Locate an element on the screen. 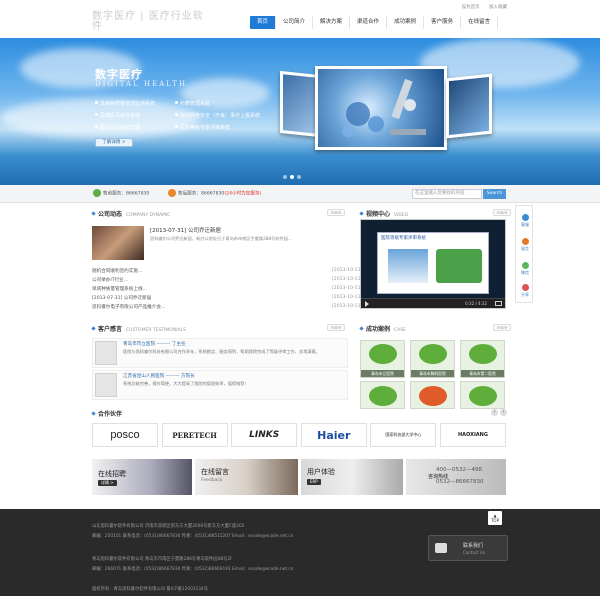 The image size is (600, 596). presale-hotline: 售前服务：86667830 is located at coordinates (121, 193).